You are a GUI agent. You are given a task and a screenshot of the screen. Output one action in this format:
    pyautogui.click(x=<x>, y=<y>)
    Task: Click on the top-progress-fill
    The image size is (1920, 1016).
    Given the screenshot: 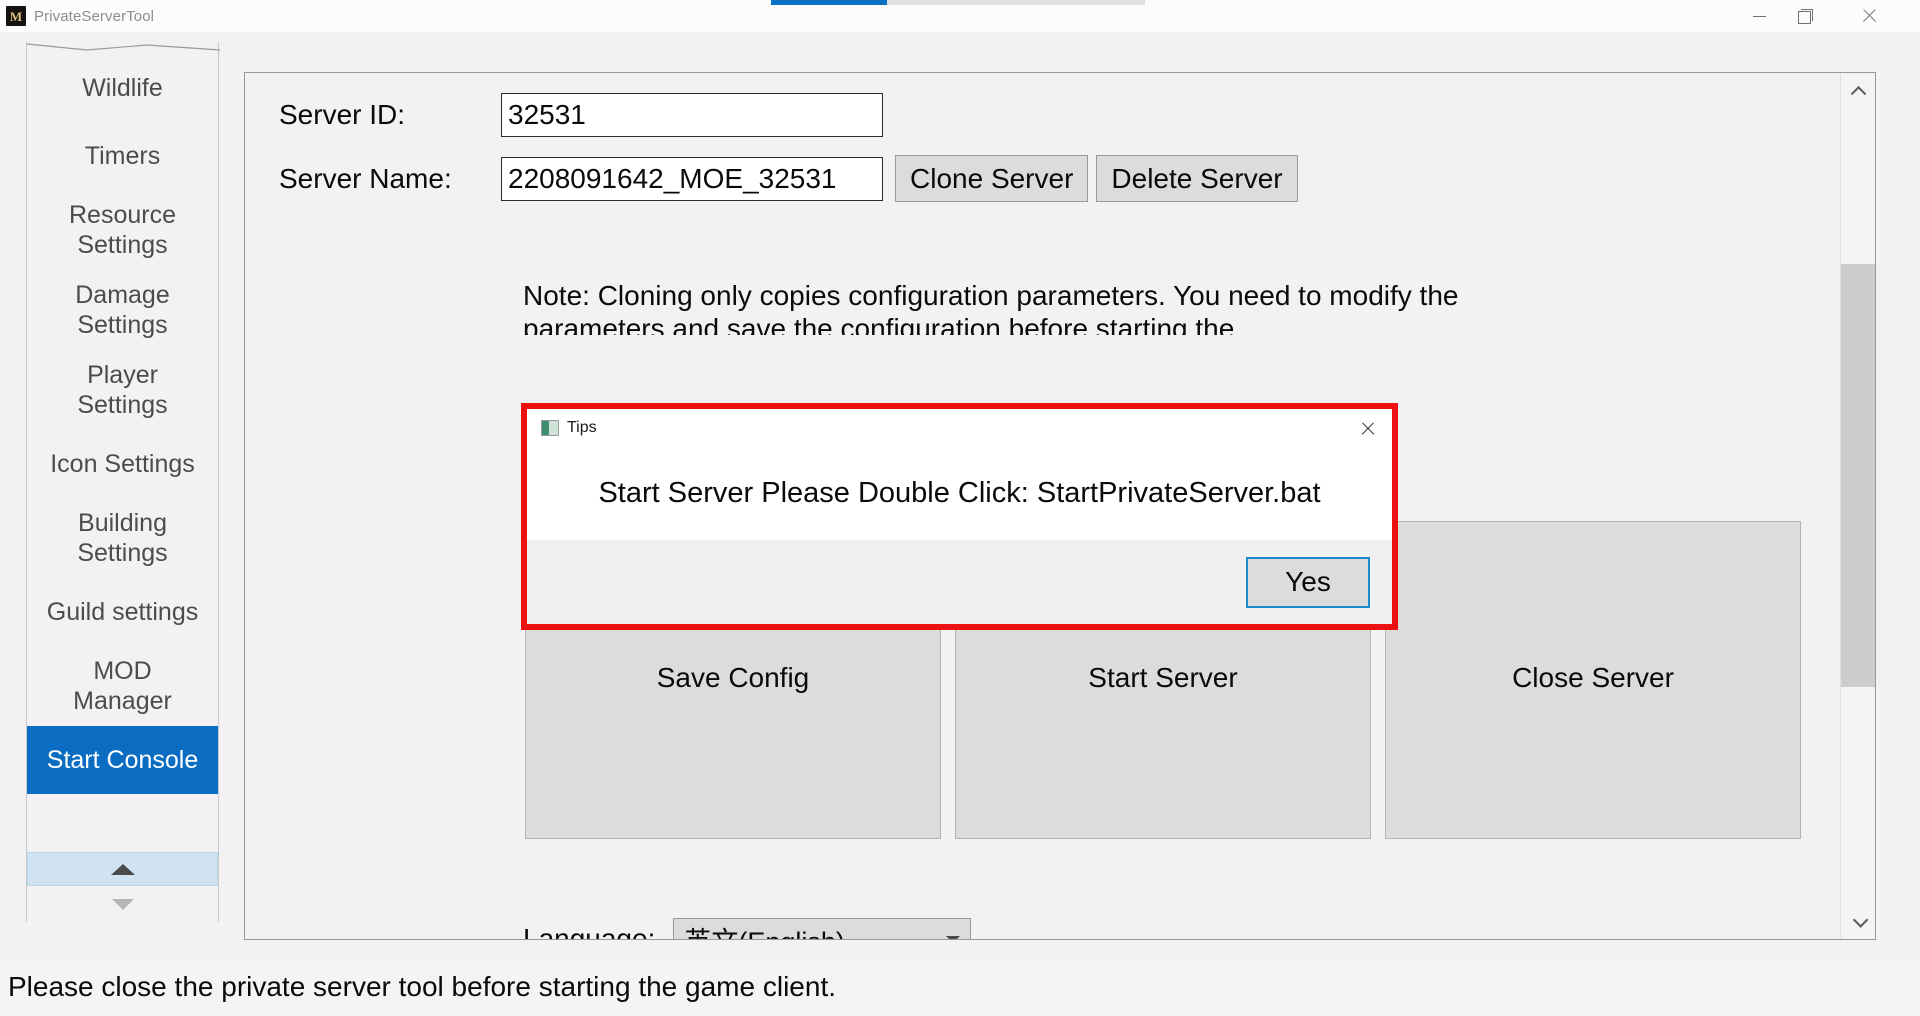 What is the action you would take?
    pyautogui.click(x=829, y=2)
    